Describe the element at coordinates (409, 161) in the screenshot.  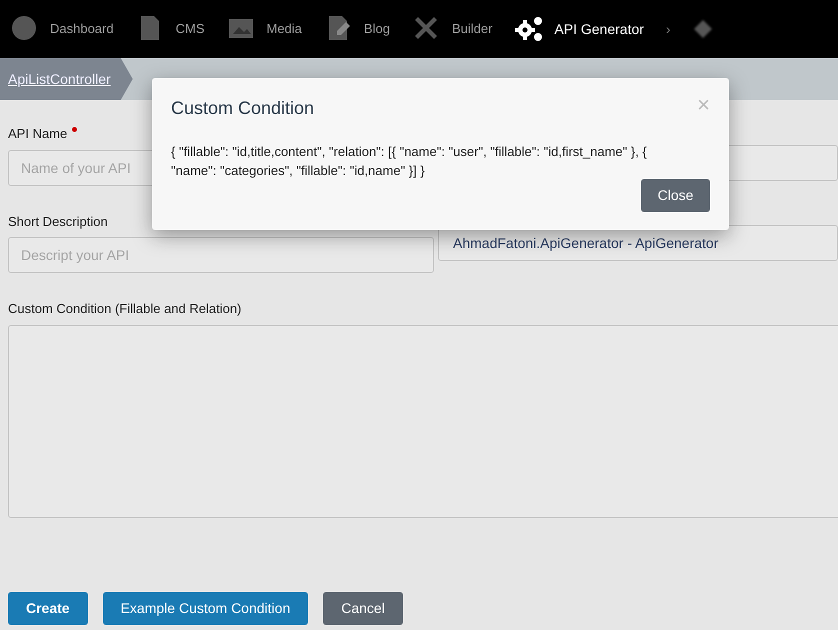
I see `modal-text: { "fillable": "id,title,content", "relation": [{ "name": "user", "fillable": "id,first_name" }, { "name": "categories", "fillable": "id,name" }] }` at that location.